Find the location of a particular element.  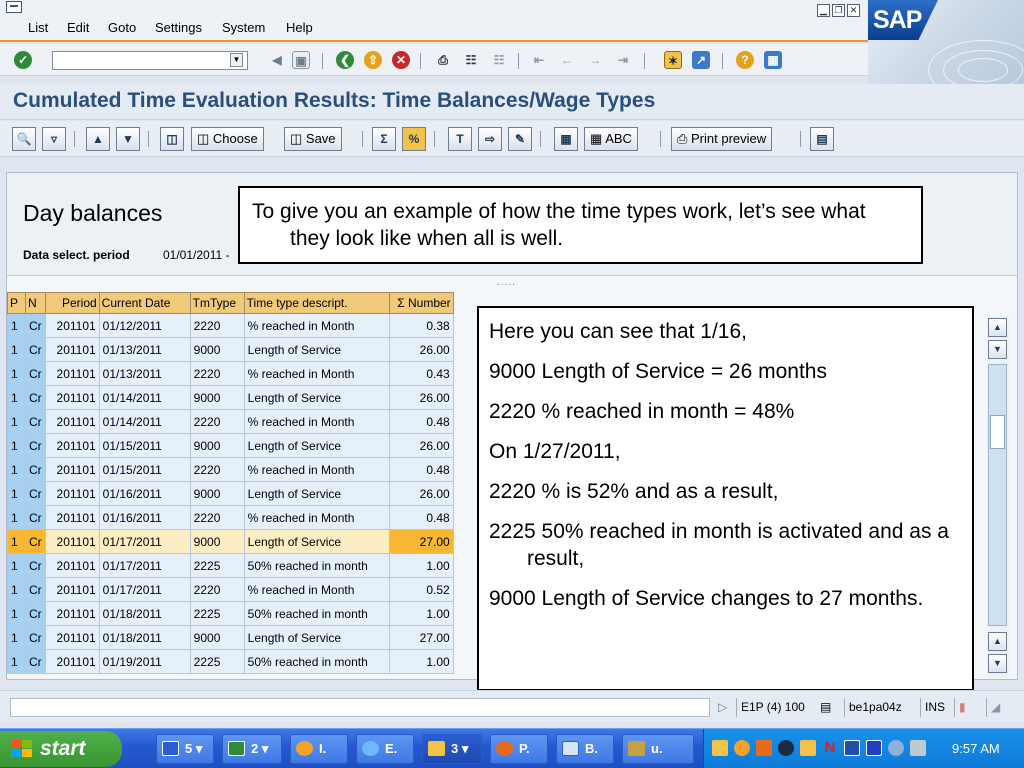

command-field is located at coordinates (150, 60).